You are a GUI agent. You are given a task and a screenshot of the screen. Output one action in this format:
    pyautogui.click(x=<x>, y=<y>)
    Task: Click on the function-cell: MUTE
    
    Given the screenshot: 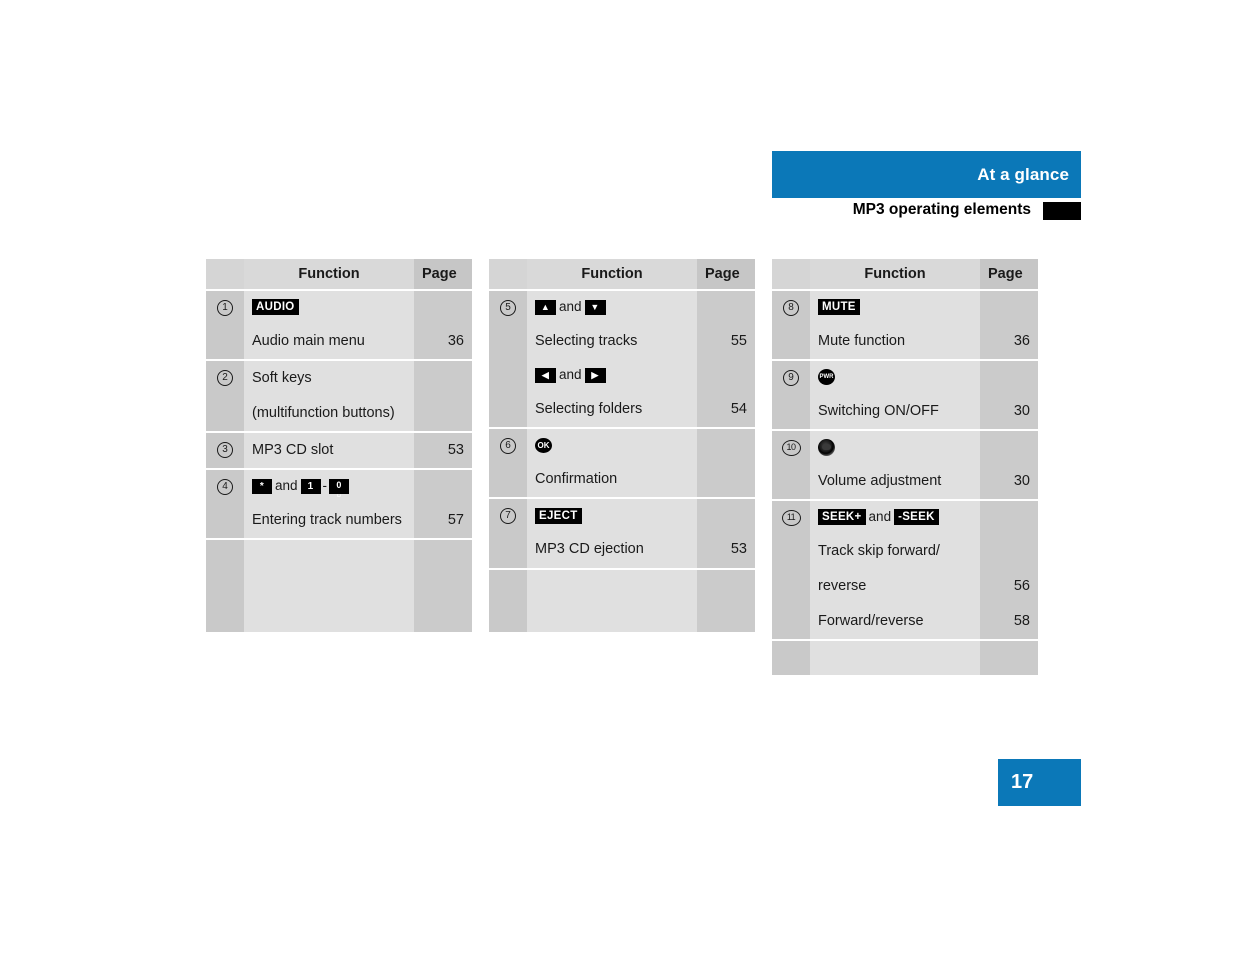 What is the action you would take?
    pyautogui.click(x=895, y=307)
    